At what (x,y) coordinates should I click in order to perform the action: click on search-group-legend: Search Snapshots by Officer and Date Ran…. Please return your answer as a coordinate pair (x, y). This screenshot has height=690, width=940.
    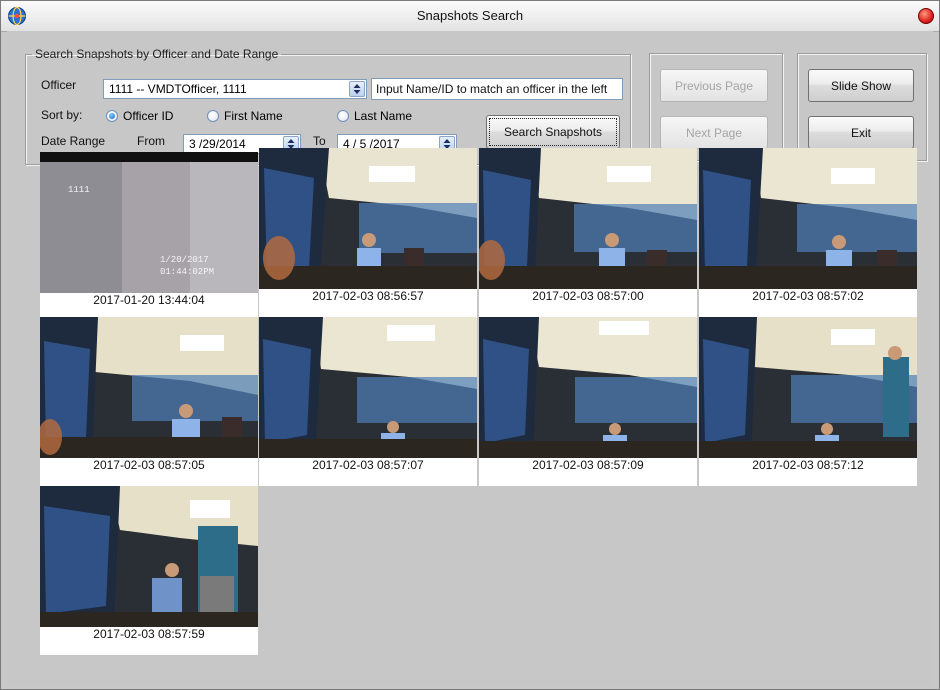
    Looking at the image, I should click on (157, 54).